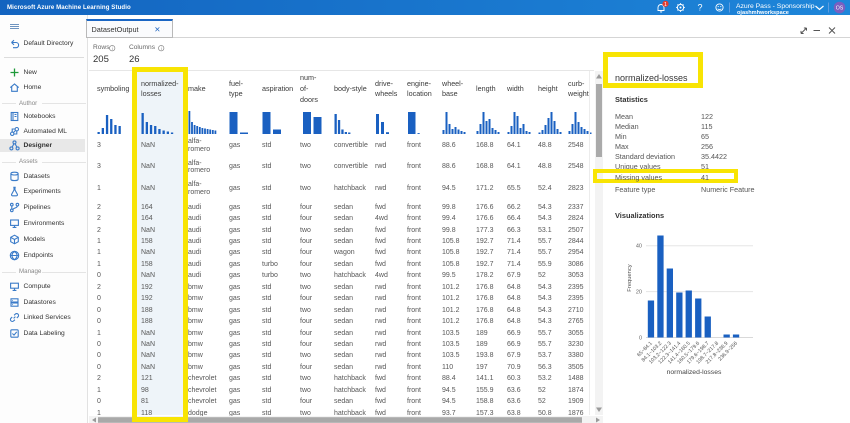 Image resolution: width=850 pixels, height=423 pixels. I want to click on svg-text: OS, so click(840, 9).